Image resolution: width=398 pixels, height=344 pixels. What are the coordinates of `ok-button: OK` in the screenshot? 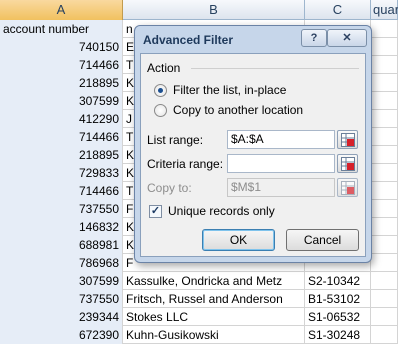 It's located at (238, 240).